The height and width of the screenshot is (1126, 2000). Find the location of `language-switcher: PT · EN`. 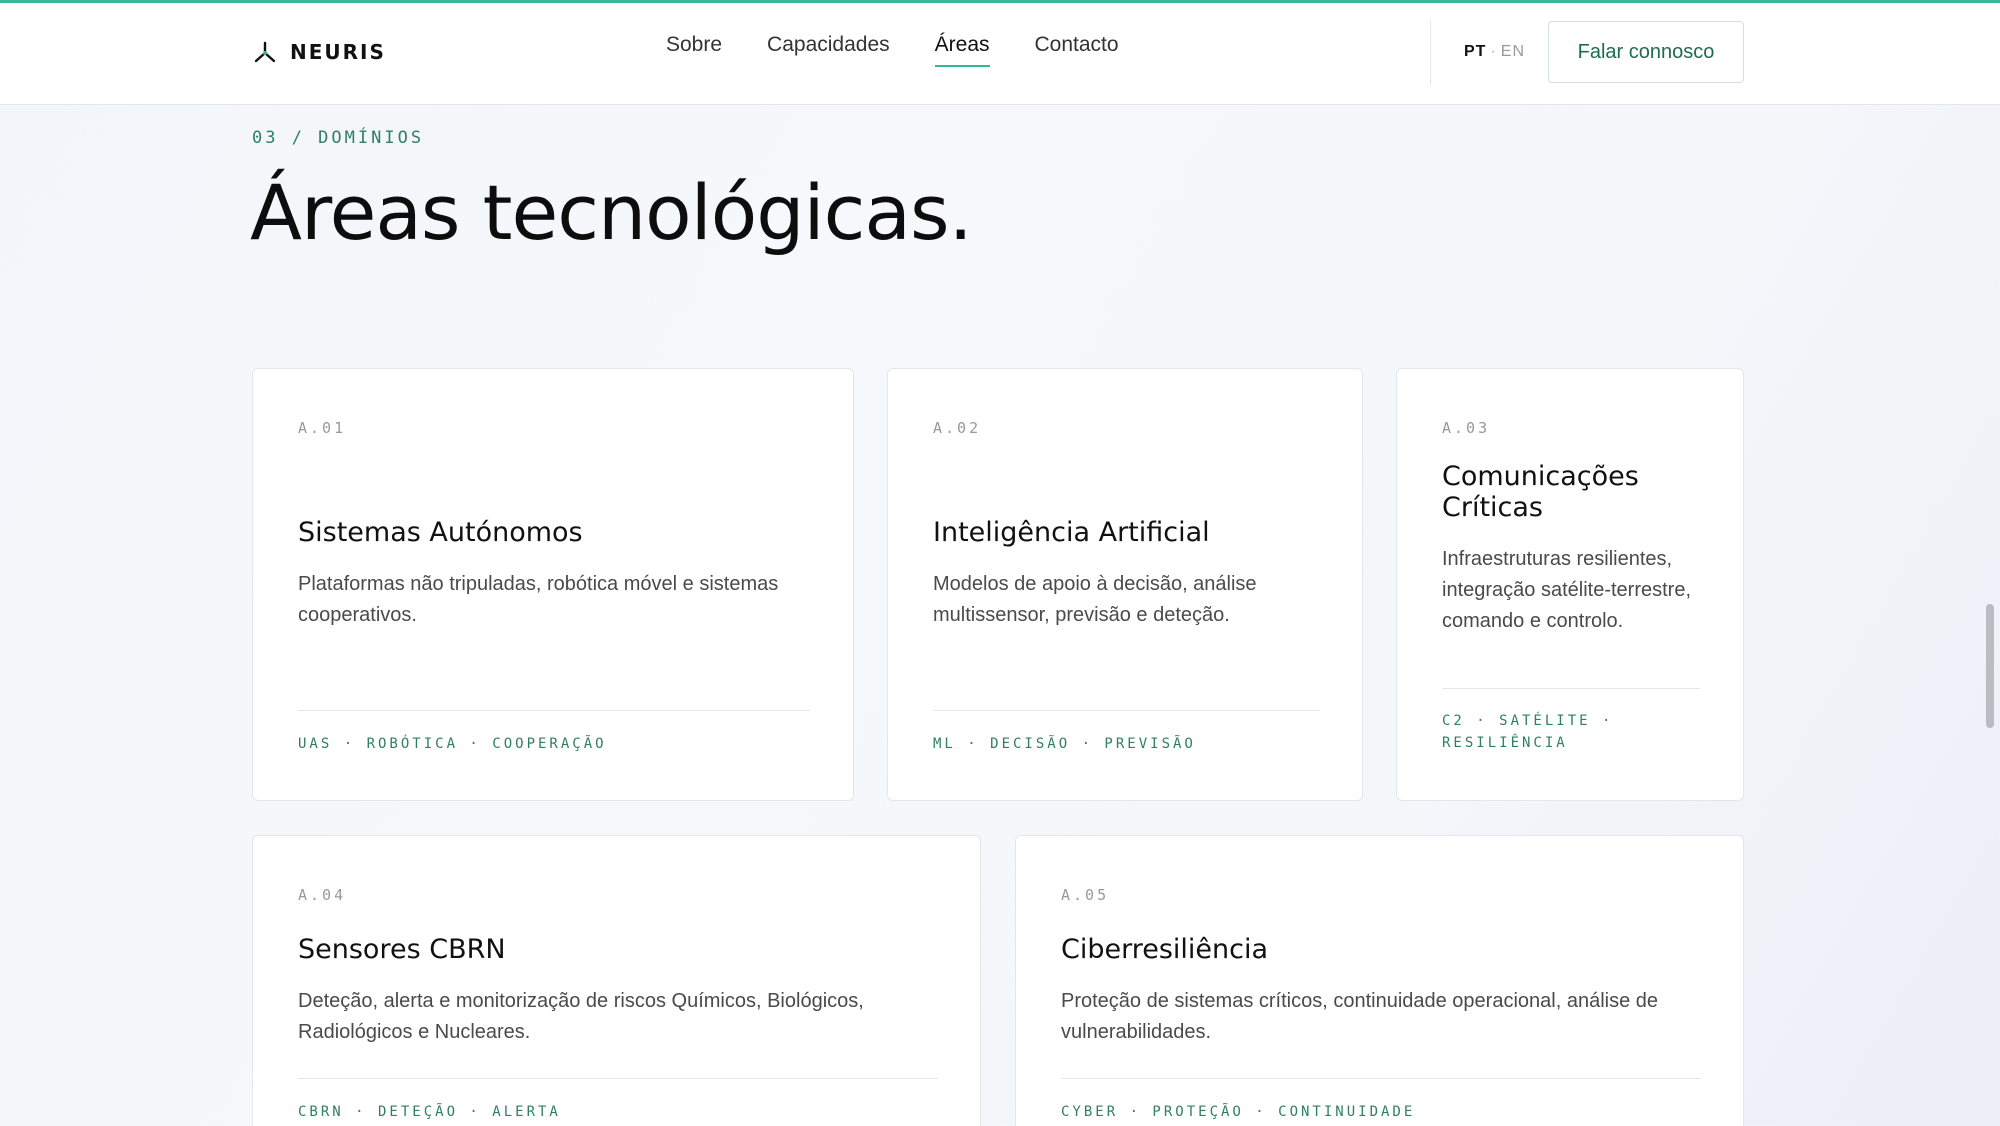

language-switcher: PT · EN is located at coordinates (1494, 52).